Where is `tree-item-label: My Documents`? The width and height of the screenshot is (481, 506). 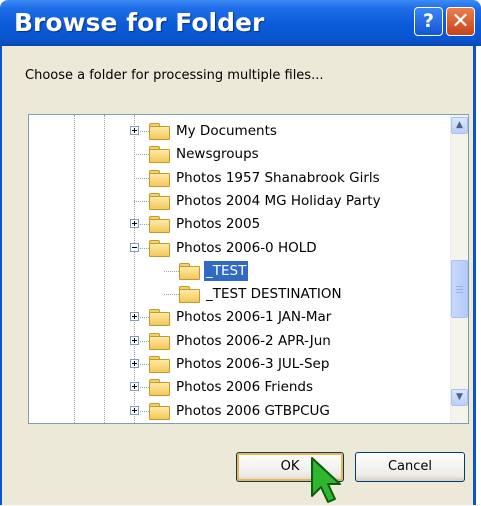
tree-item-label: My Documents is located at coordinates (226, 131).